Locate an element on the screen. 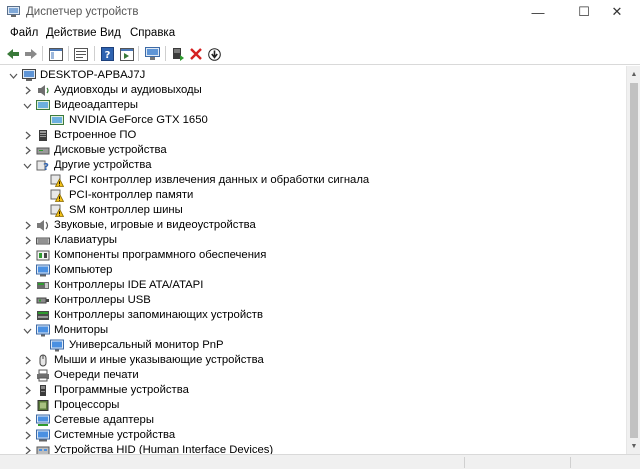  show-hide-console-tree-button is located at coordinates (56, 54).